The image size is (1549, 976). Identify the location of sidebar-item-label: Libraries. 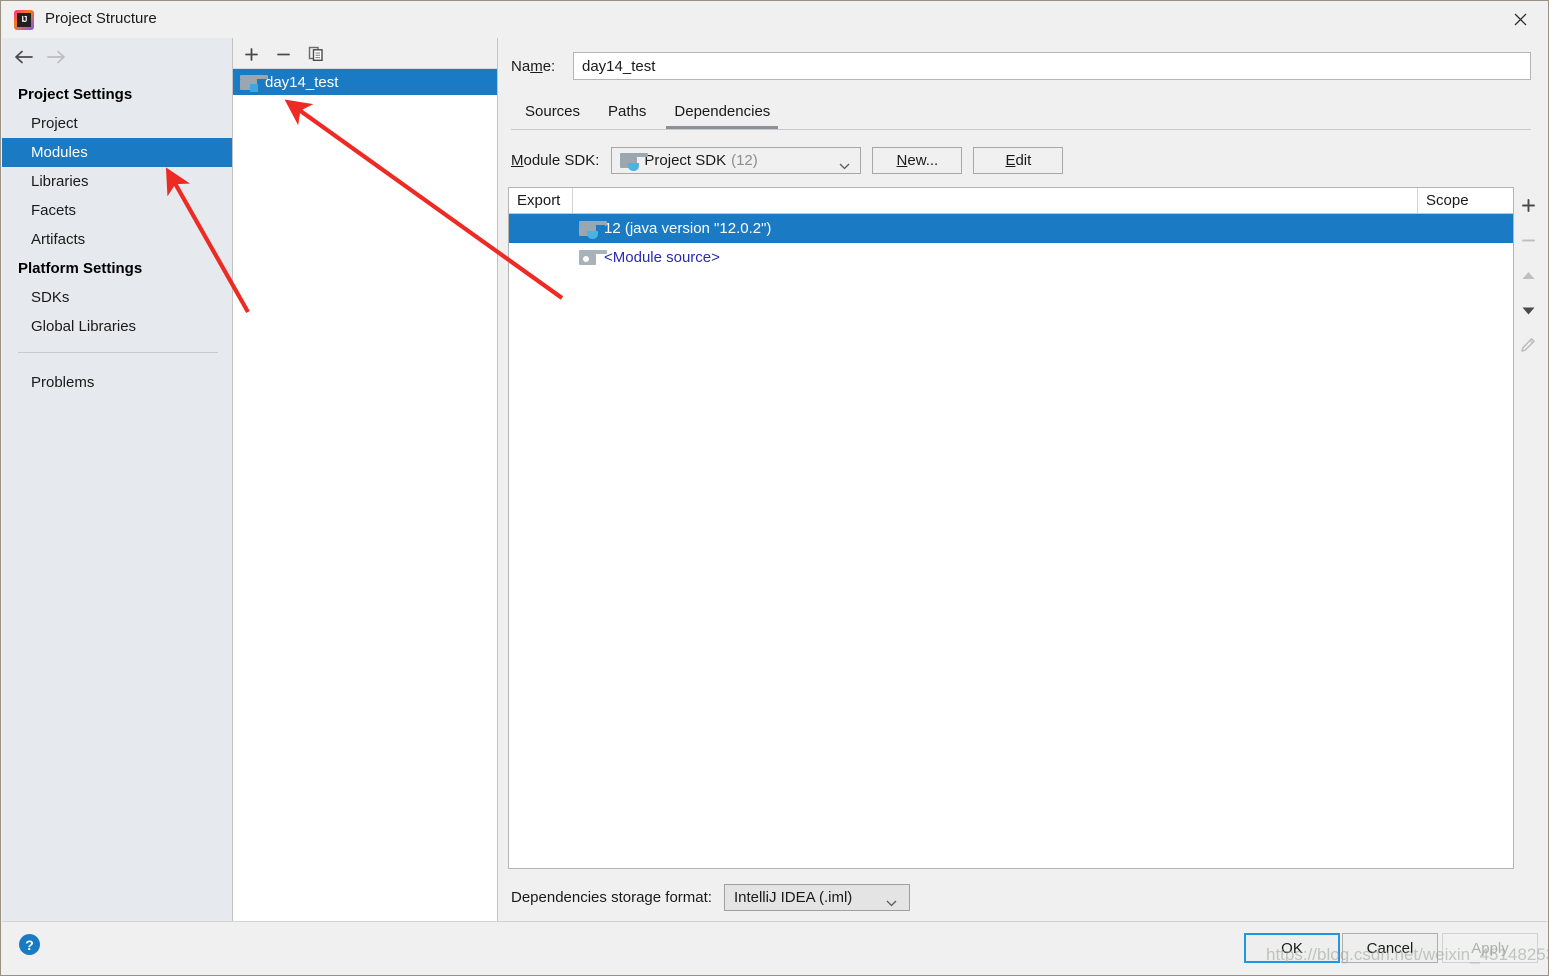
(60, 181).